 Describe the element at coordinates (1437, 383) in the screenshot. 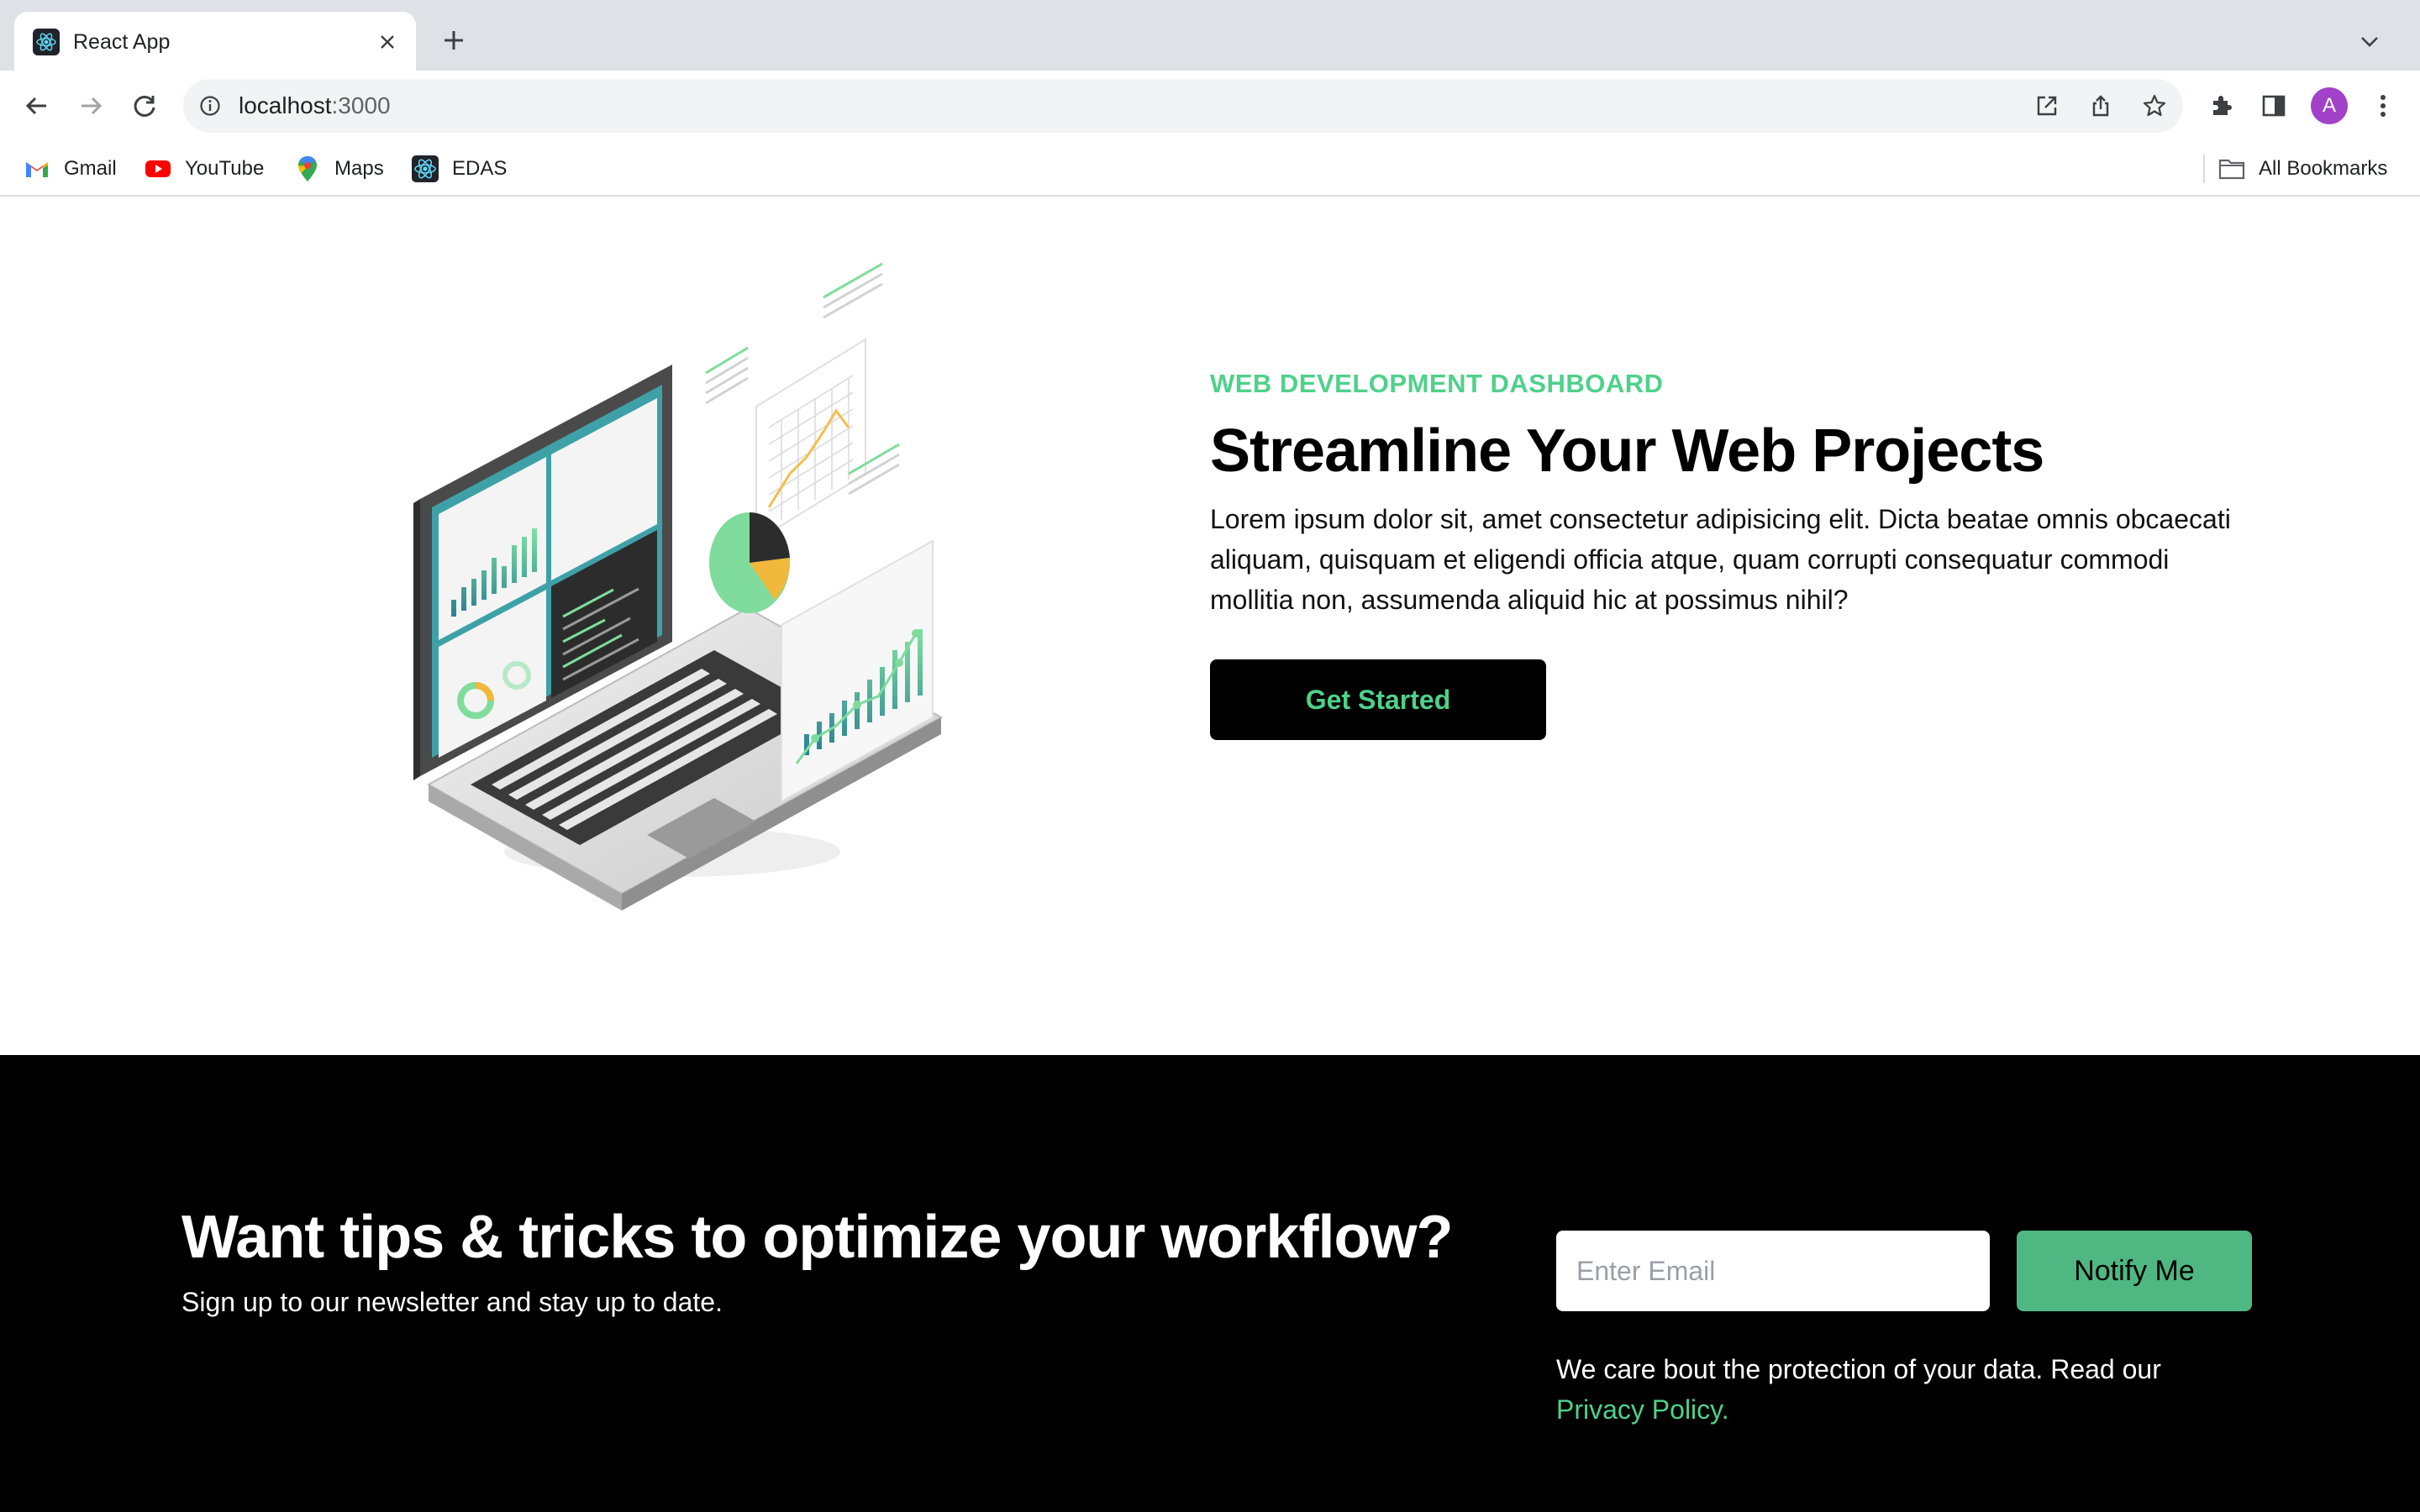

I see `hero-eyebrow: WEB DEVELOPMENT DASHBOARD` at that location.